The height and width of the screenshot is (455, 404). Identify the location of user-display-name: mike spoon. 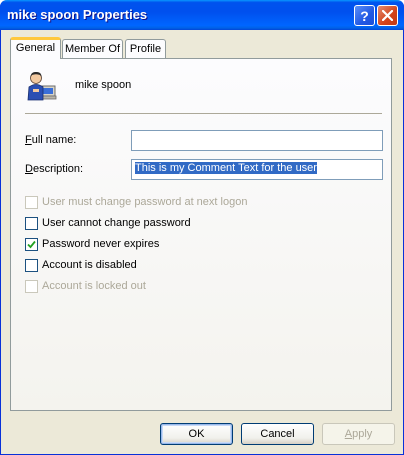
(103, 85).